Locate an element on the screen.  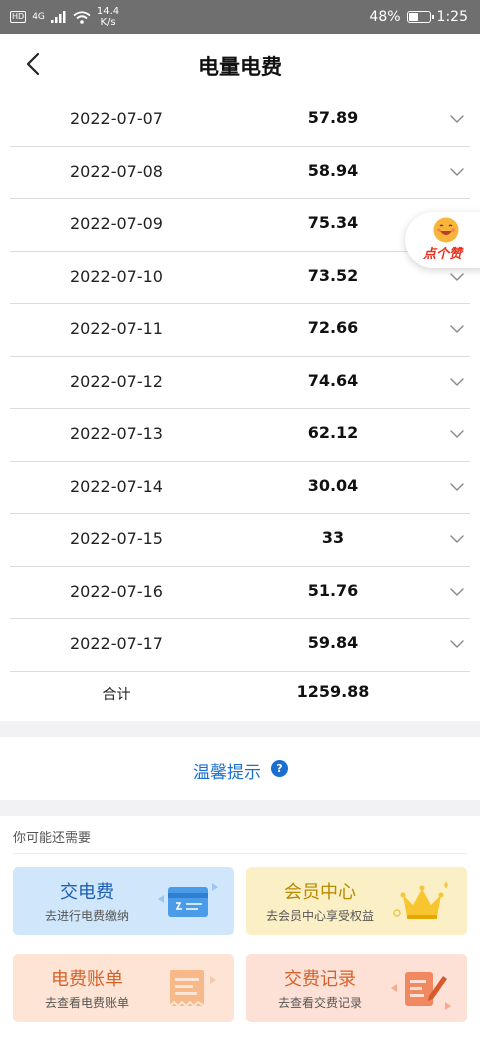
row-date: 2022-07-09 is located at coordinates (116, 223).